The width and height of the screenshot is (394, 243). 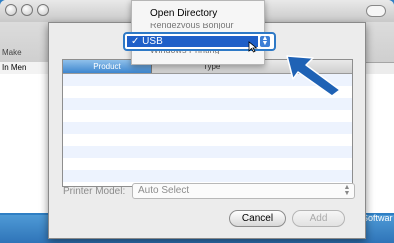 What do you see at coordinates (253, 47) in the screenshot?
I see `mouse-cursor-icon` at bounding box center [253, 47].